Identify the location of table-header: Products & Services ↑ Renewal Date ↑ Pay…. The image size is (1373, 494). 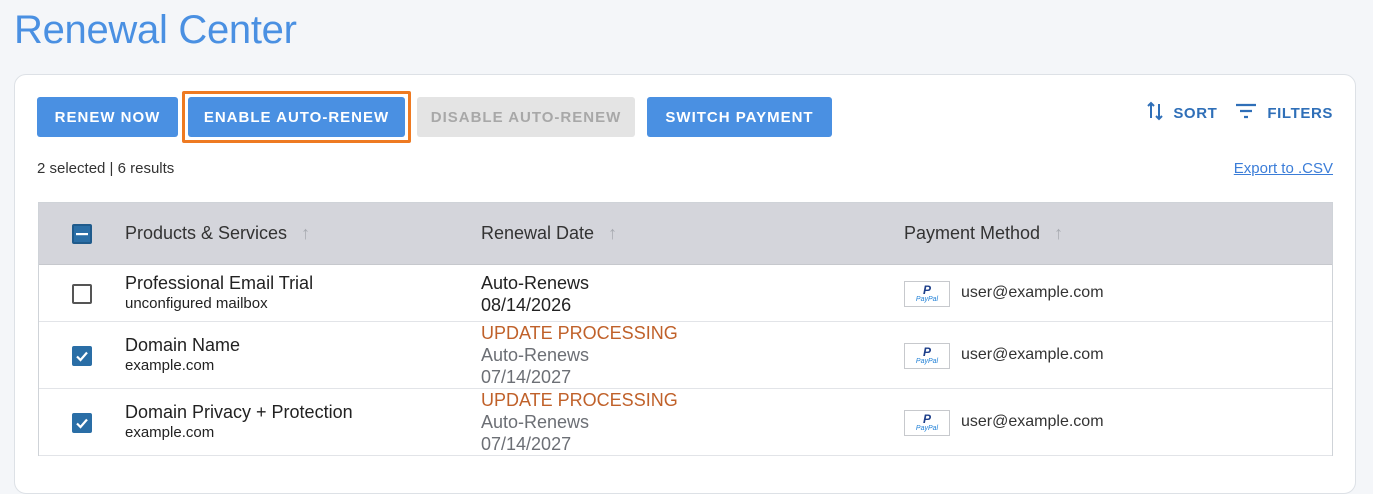
(685, 234).